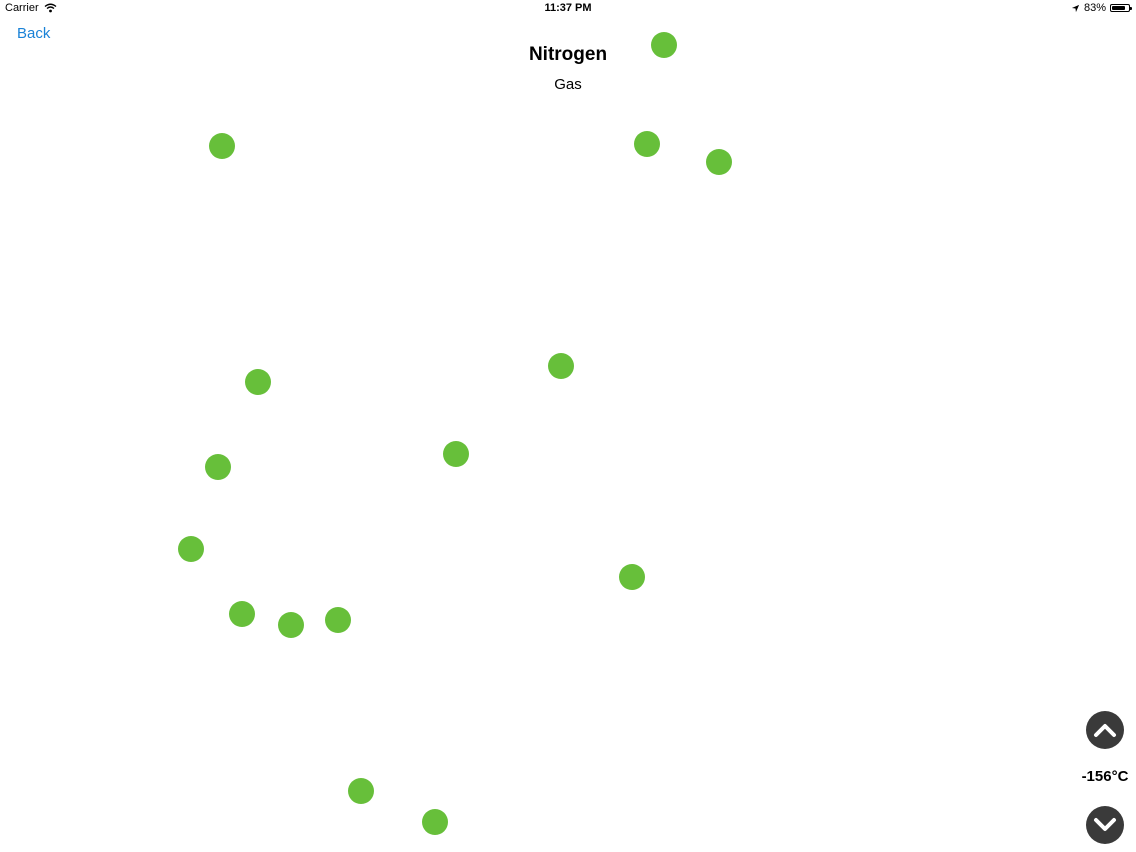  I want to click on chevron-down-icon, so click(1105, 824).